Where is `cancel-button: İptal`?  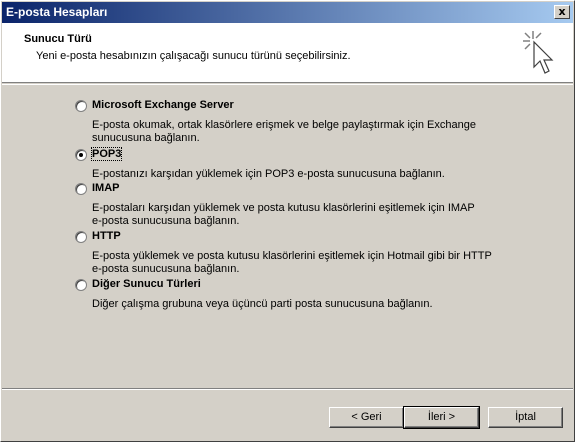 cancel-button: İptal is located at coordinates (525, 417).